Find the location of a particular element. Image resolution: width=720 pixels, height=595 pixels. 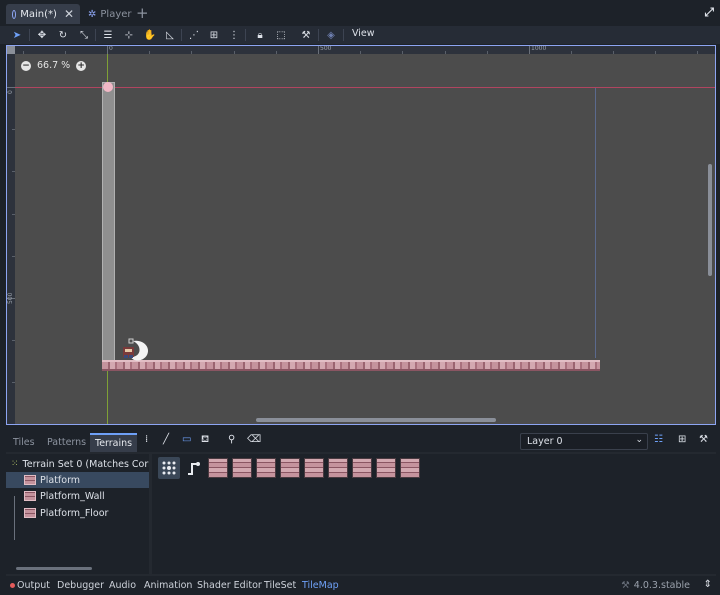

player-sprite is located at coordinates (136, 350).